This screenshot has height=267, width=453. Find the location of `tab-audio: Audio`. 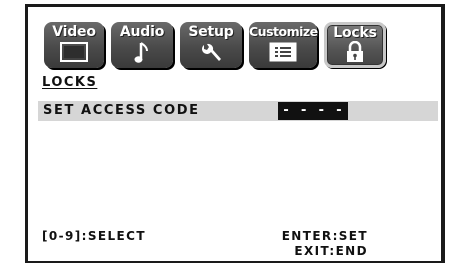

tab-audio: Audio is located at coordinates (142, 45).